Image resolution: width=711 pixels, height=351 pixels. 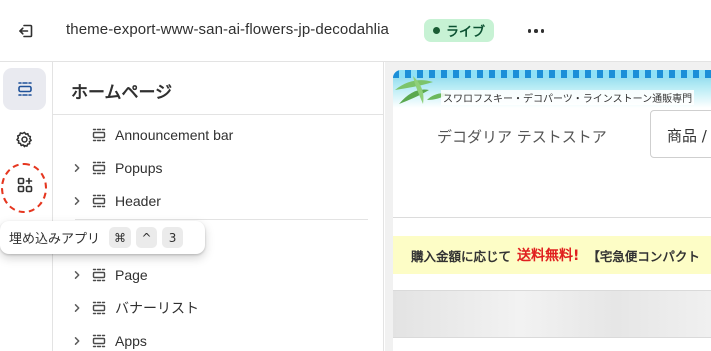 I want to click on promo-bar: 購入金額に応じて 送料無料! 【宅急便コンパクト, so click(x=552, y=255).